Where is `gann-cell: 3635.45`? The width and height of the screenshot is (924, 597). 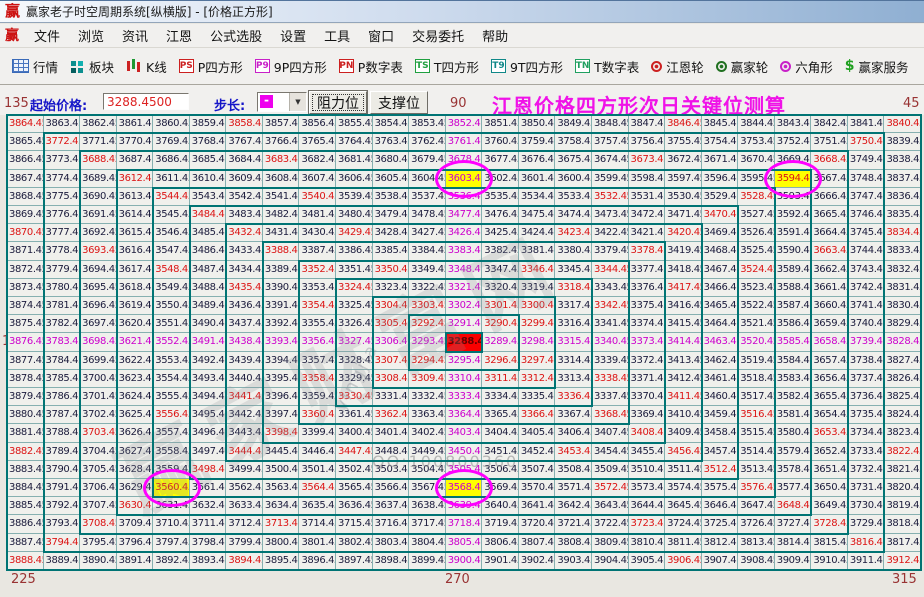 gann-cell: 3635.45 is located at coordinates (318, 506).